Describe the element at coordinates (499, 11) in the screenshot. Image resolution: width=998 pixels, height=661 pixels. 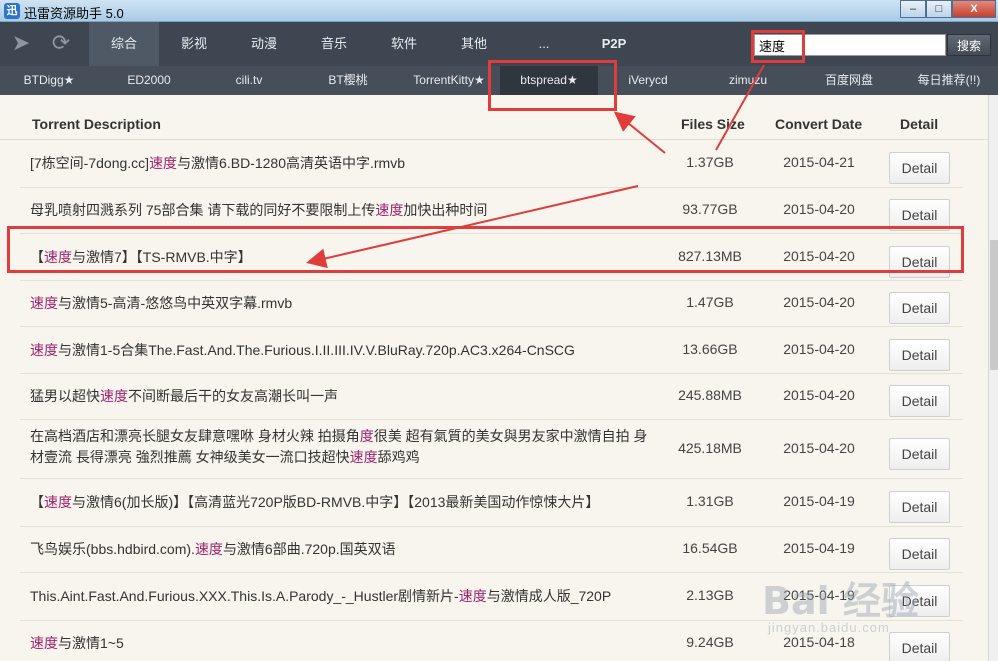
I see `title-bar: 迅 迅雷资源助手 5.0 – □ X` at that location.